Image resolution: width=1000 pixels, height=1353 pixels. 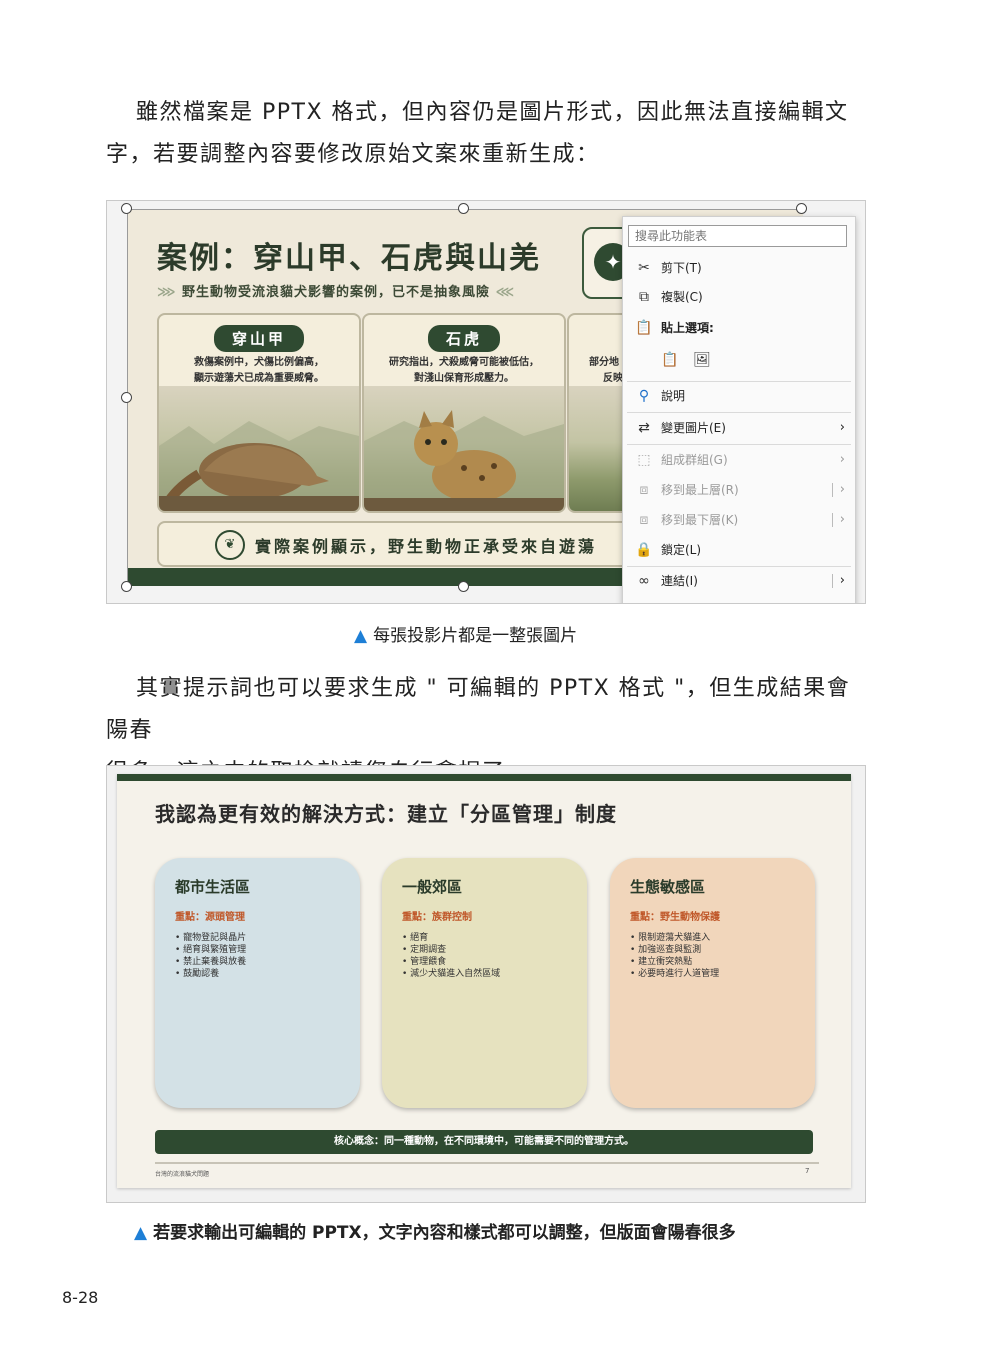 I want to click on link-icon: ∞, so click(x=644, y=581).